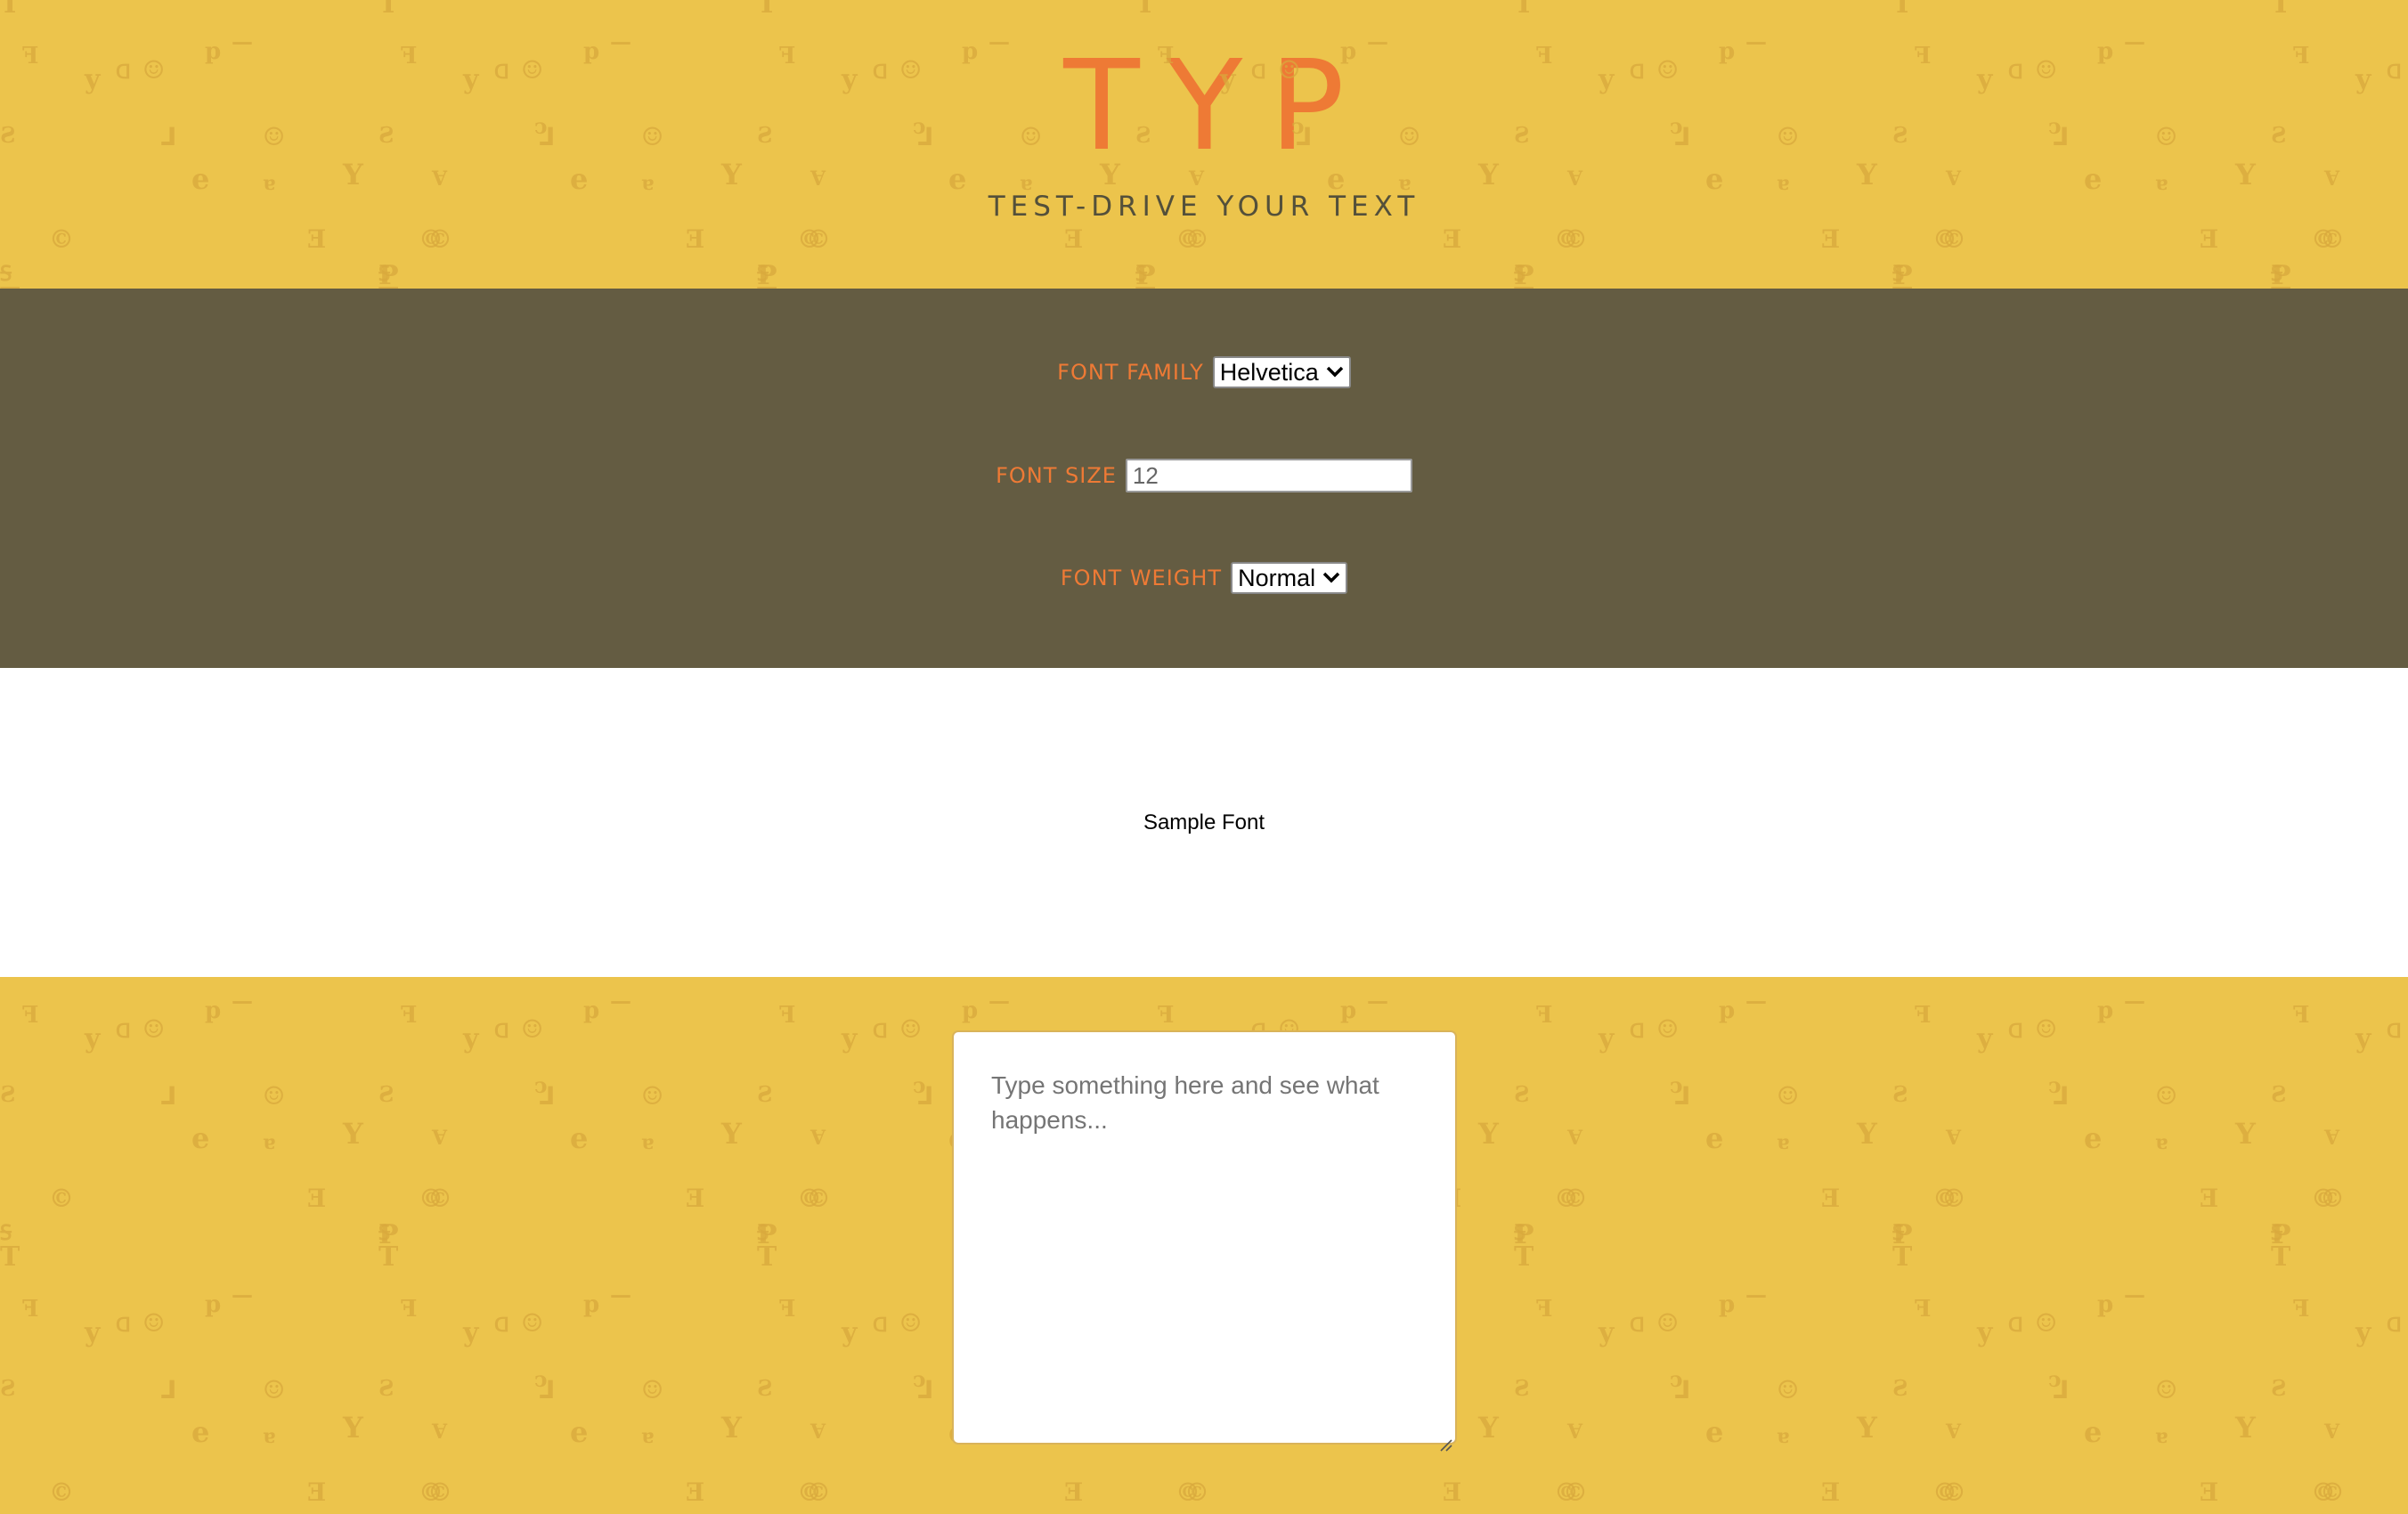 Image resolution: width=2408 pixels, height=1514 pixels. Describe the element at coordinates (1268, 475) in the screenshot. I see `font-size-input: 12` at that location.